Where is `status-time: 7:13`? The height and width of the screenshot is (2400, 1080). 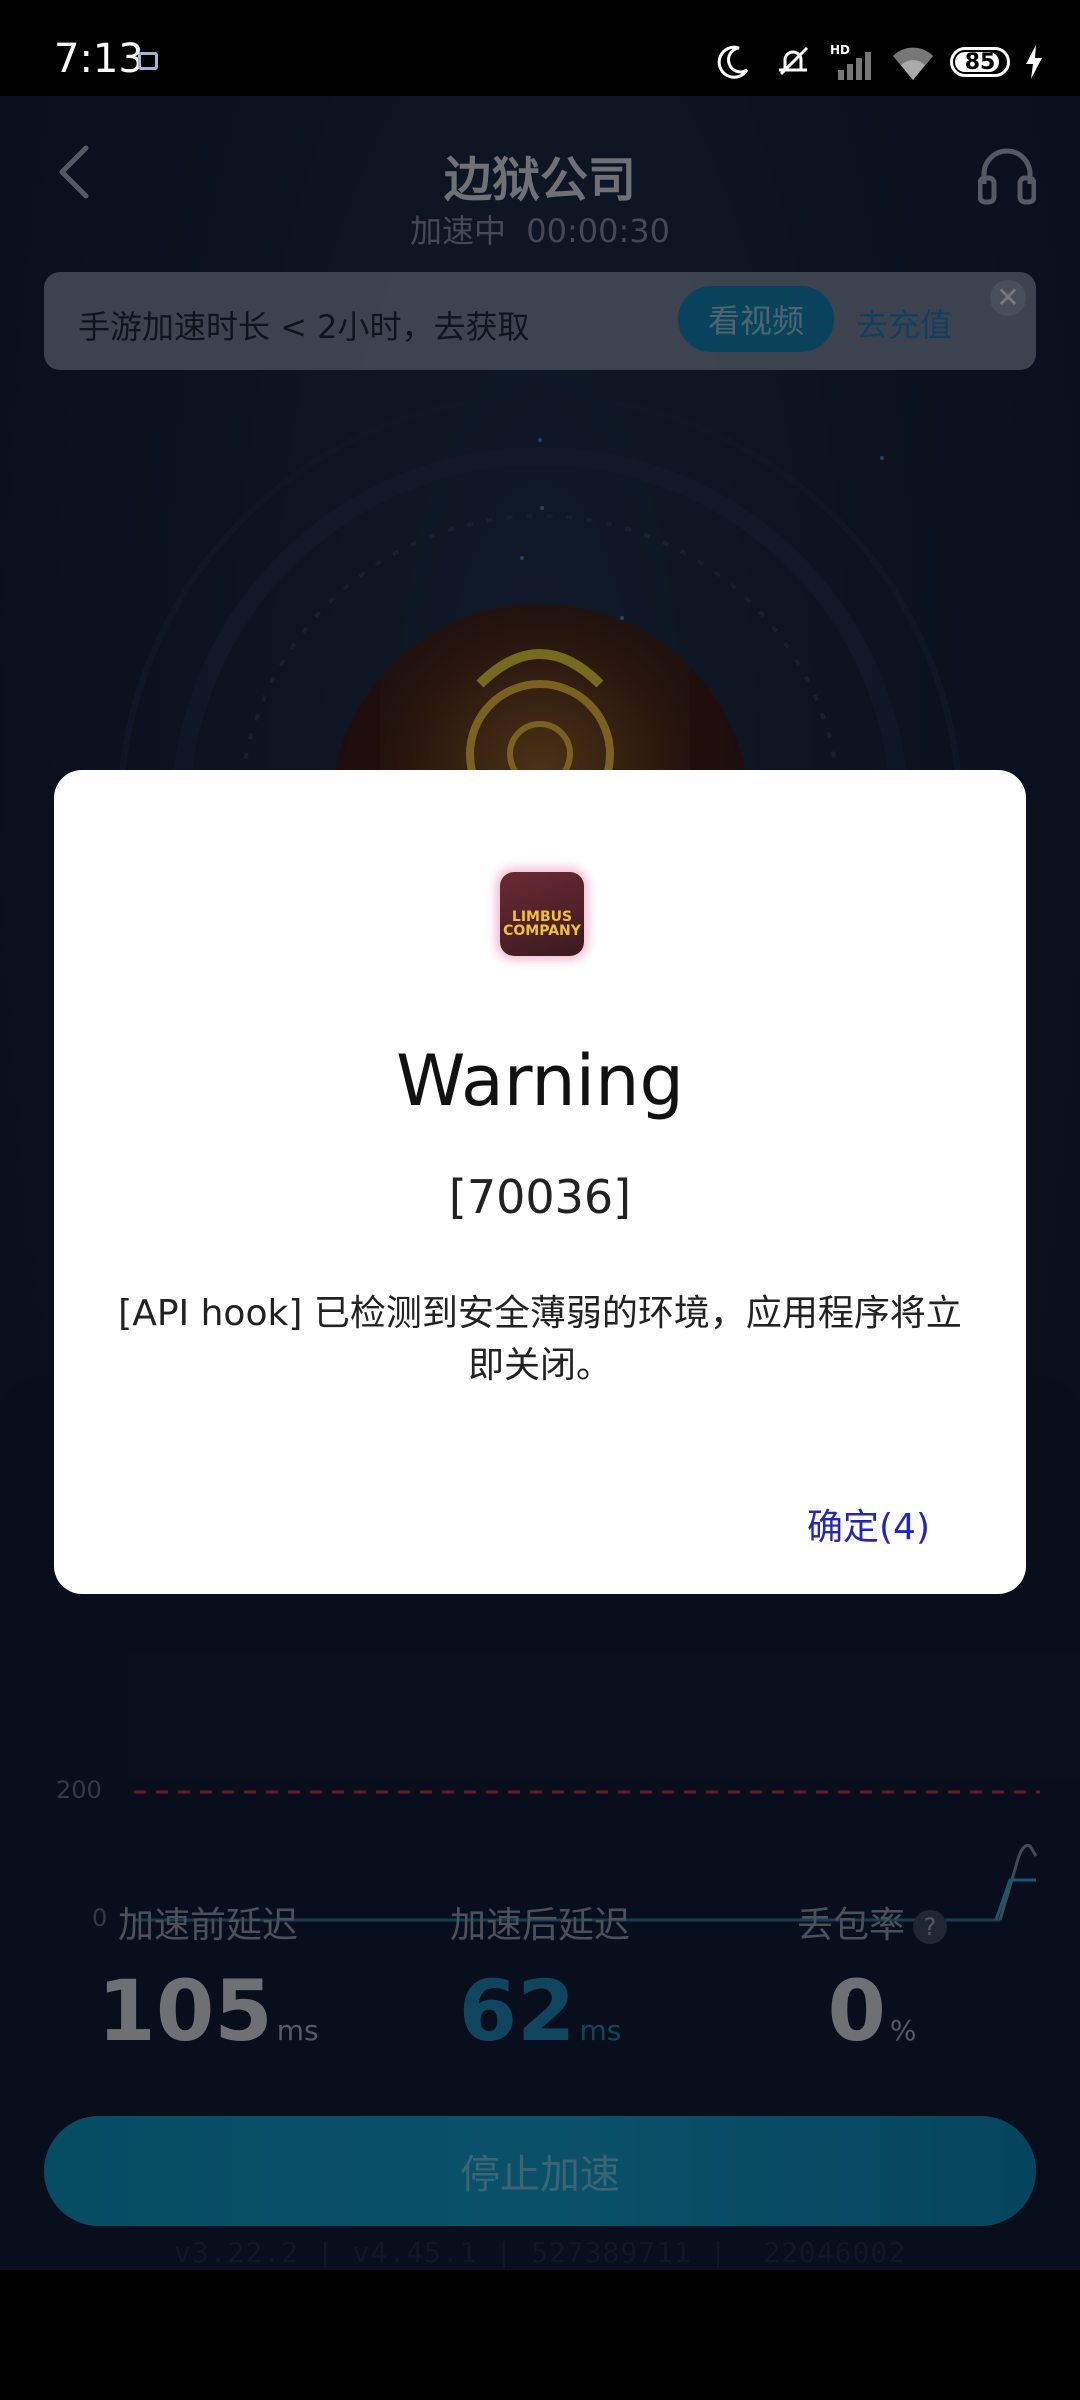 status-time: 7:13 is located at coordinates (99, 59).